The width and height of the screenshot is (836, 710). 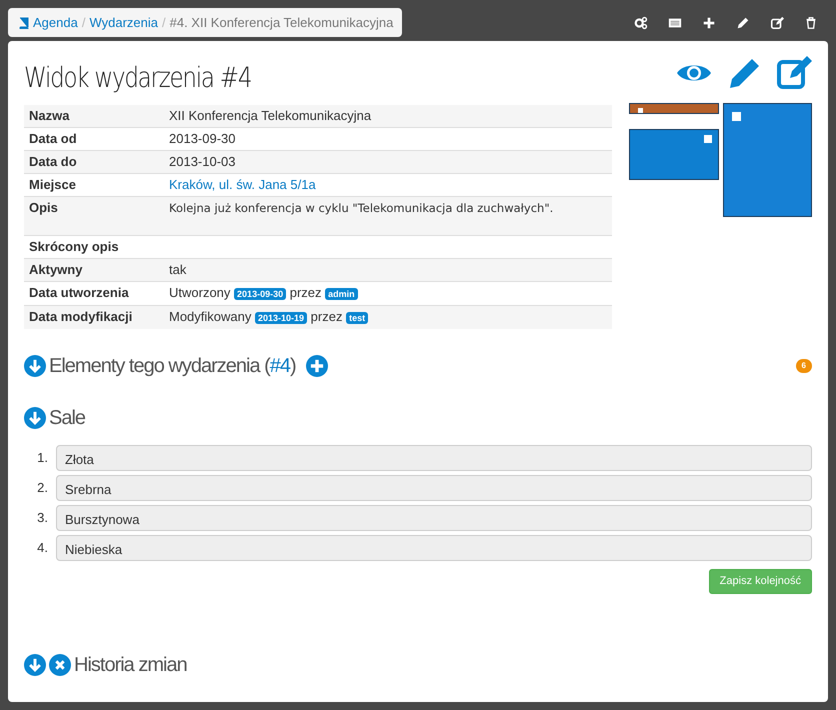 What do you see at coordinates (281, 318) in the screenshot?
I see `date-tag: 2013-10-19` at bounding box center [281, 318].